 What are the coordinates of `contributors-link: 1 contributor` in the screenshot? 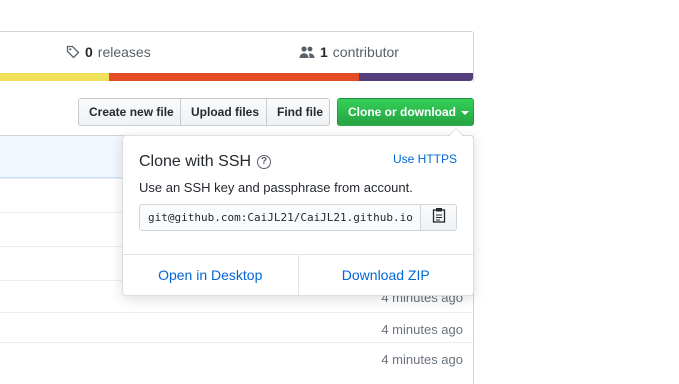 It's located at (349, 52).